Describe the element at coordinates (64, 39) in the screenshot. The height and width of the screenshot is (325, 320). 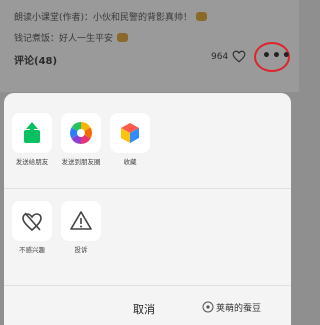
I see `comment-text: 钱记煮饭：好人一生平安` at that location.